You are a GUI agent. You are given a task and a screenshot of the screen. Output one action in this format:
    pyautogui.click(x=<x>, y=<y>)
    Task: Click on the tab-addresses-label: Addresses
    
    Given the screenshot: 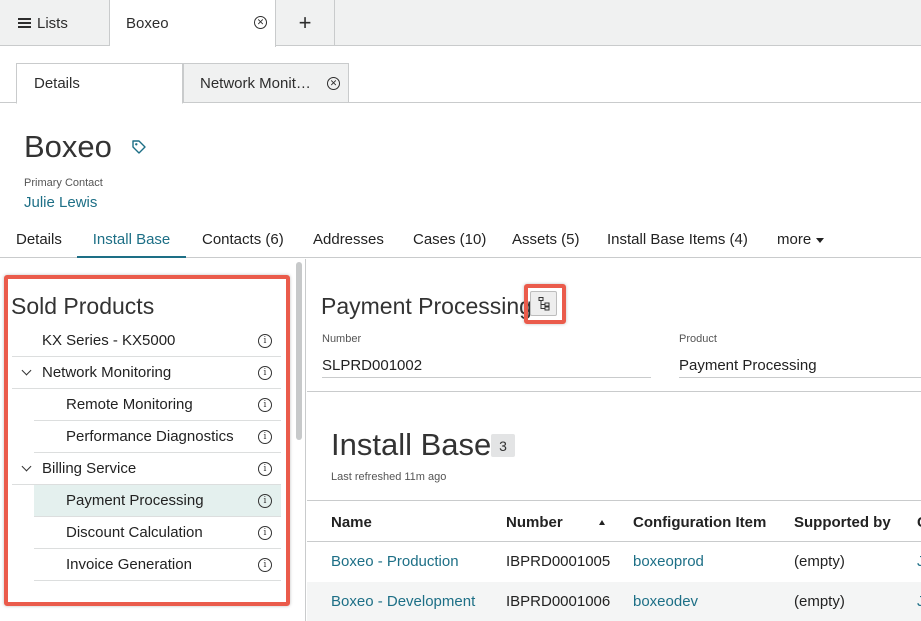 What is the action you would take?
    pyautogui.click(x=348, y=239)
    